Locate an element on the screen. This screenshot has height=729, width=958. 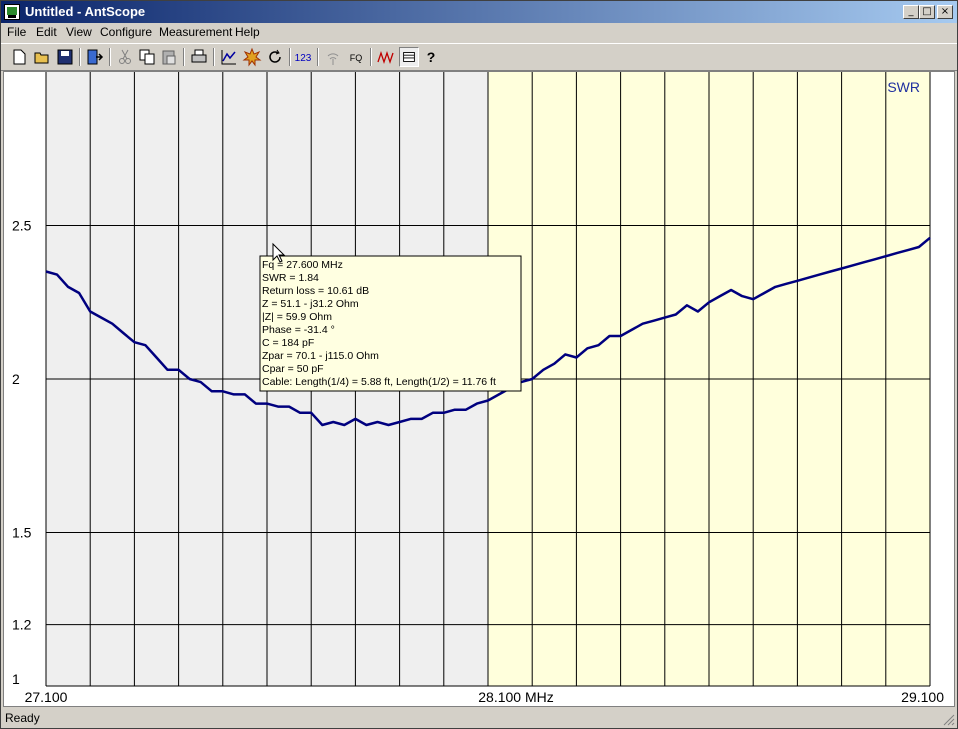
open-icon is located at coordinates (42, 57).